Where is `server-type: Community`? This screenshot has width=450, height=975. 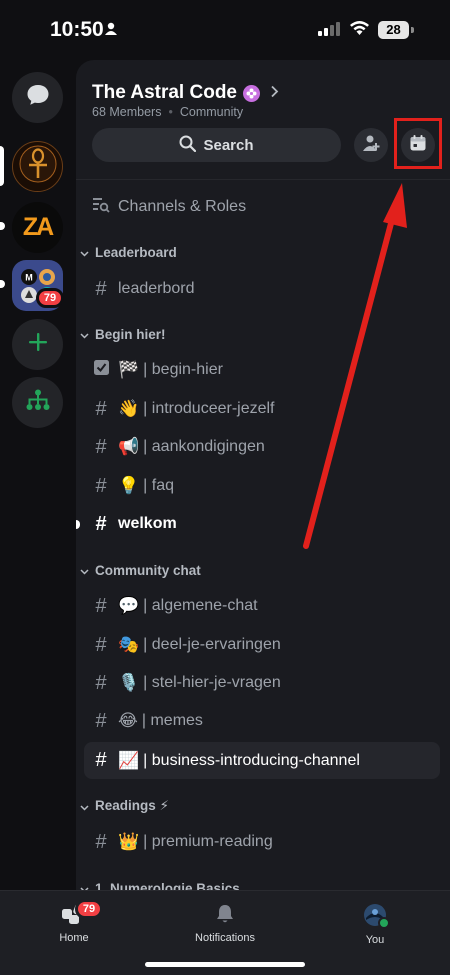 server-type: Community is located at coordinates (211, 112).